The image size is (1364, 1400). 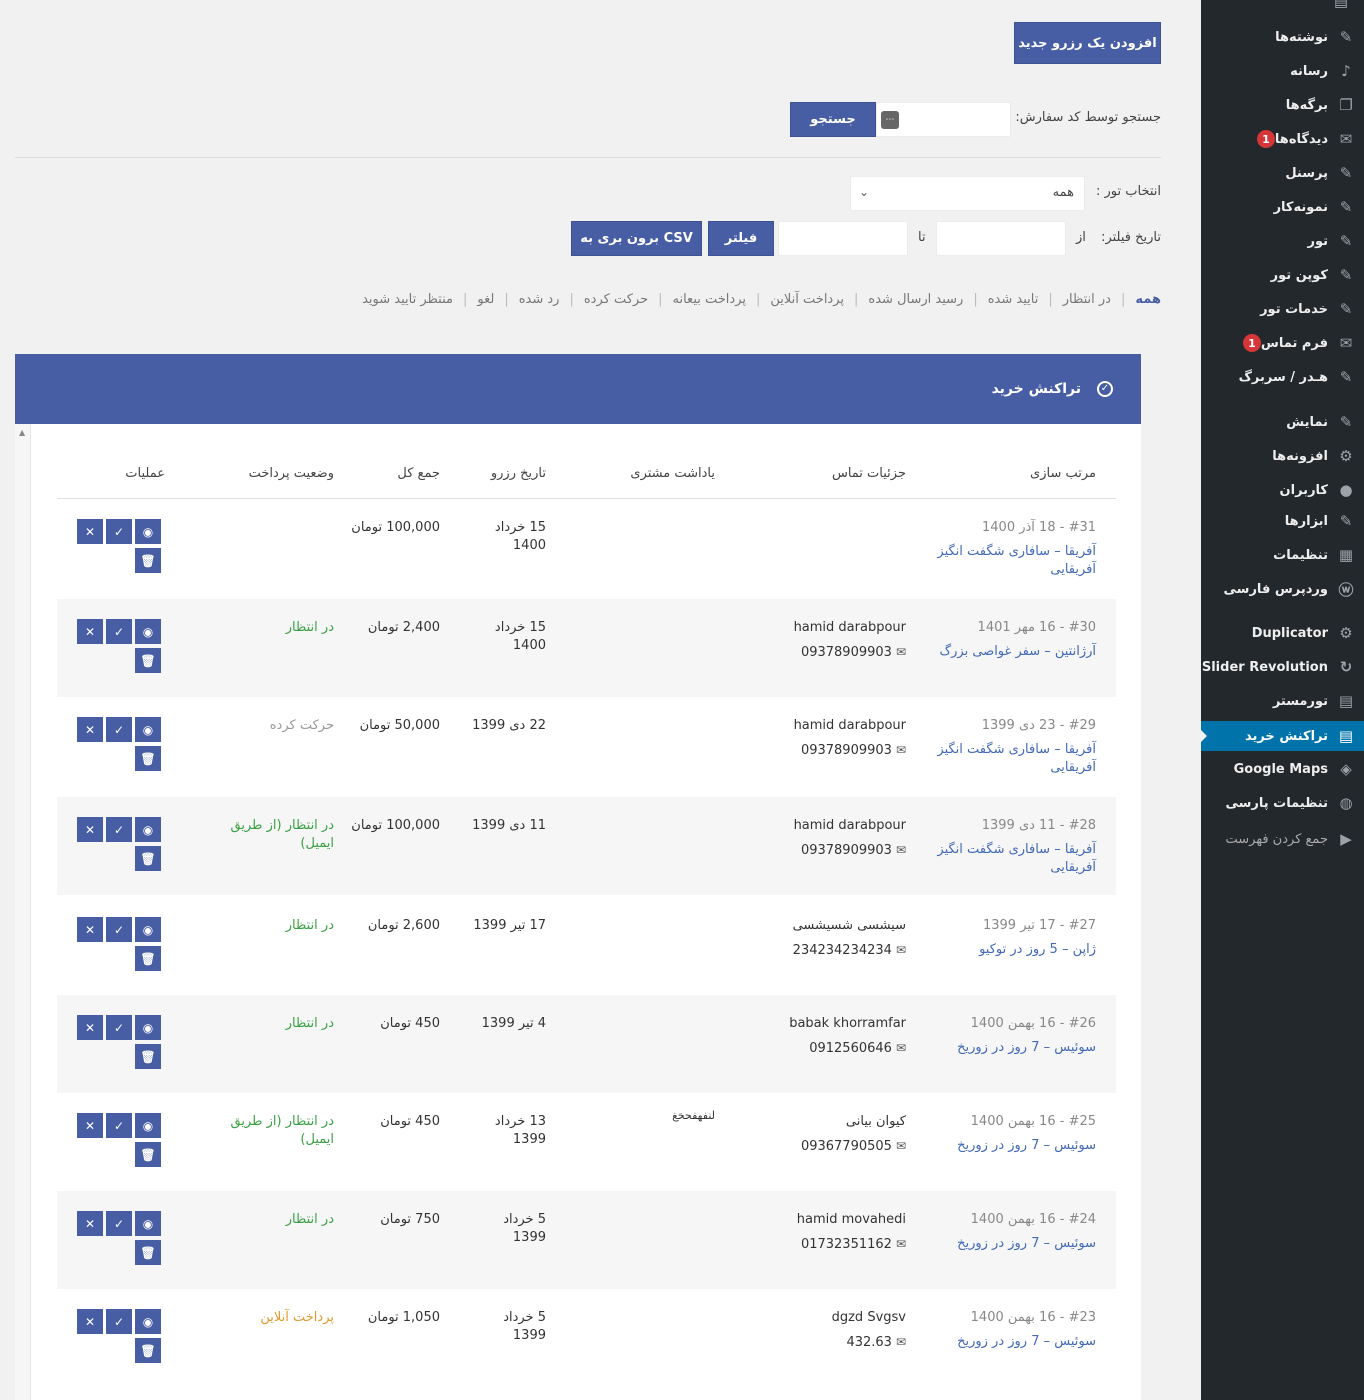 What do you see at coordinates (485, 299) in the screenshot?
I see `status-tab: لغو` at bounding box center [485, 299].